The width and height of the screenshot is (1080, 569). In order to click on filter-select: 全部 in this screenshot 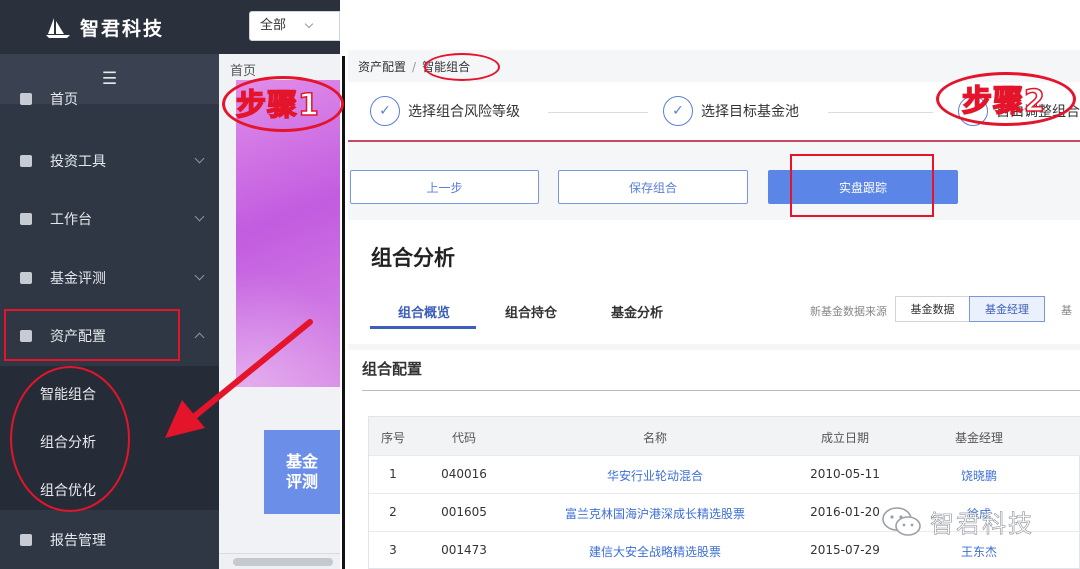, I will do `click(287, 26)`.